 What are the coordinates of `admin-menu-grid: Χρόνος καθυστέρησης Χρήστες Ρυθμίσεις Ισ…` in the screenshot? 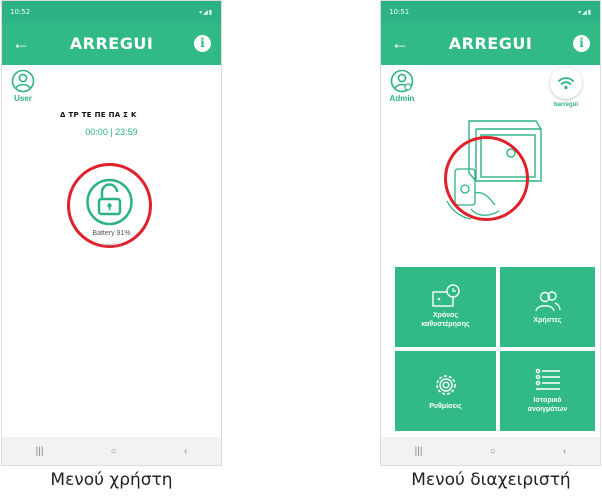 It's located at (495, 350).